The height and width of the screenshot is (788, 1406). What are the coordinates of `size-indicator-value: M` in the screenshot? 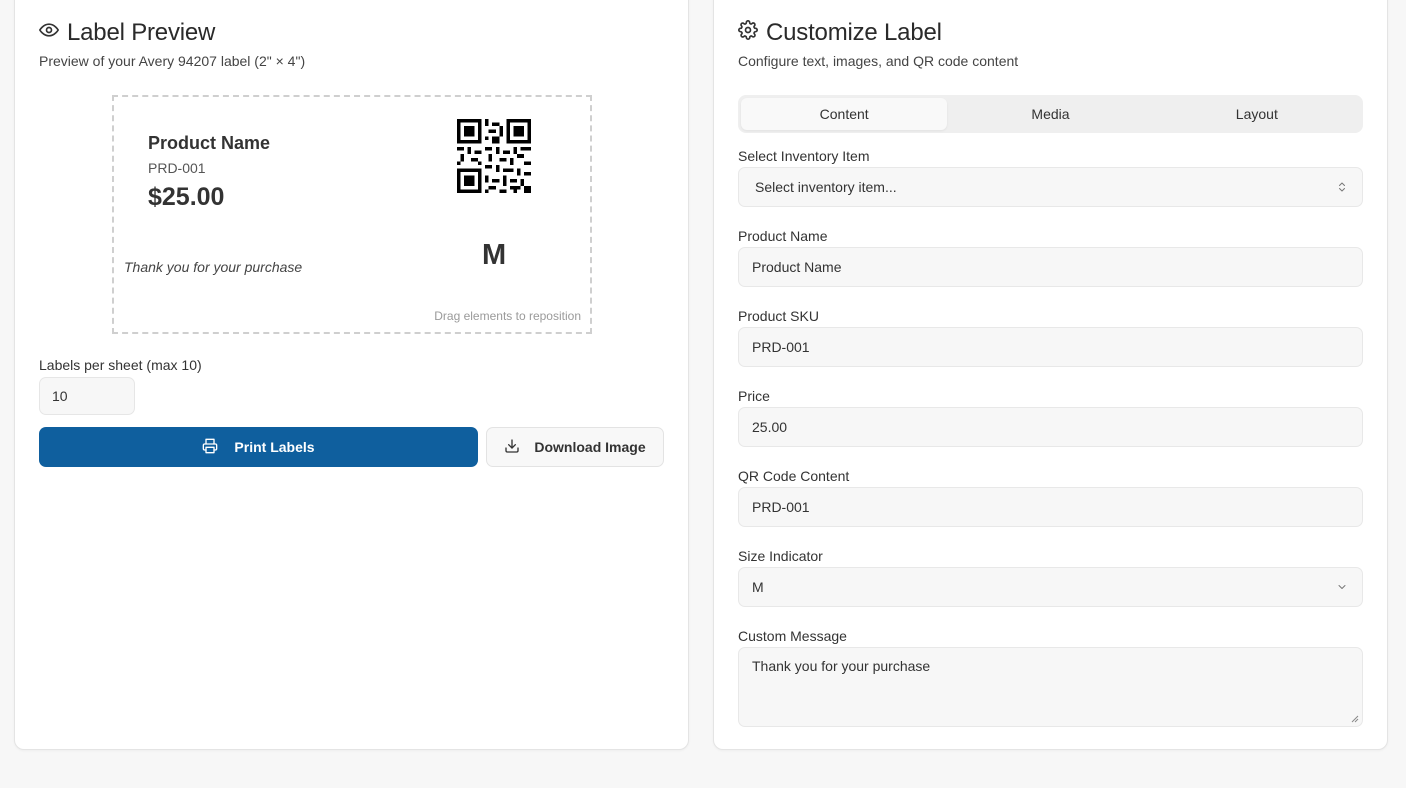 It's located at (758, 587).